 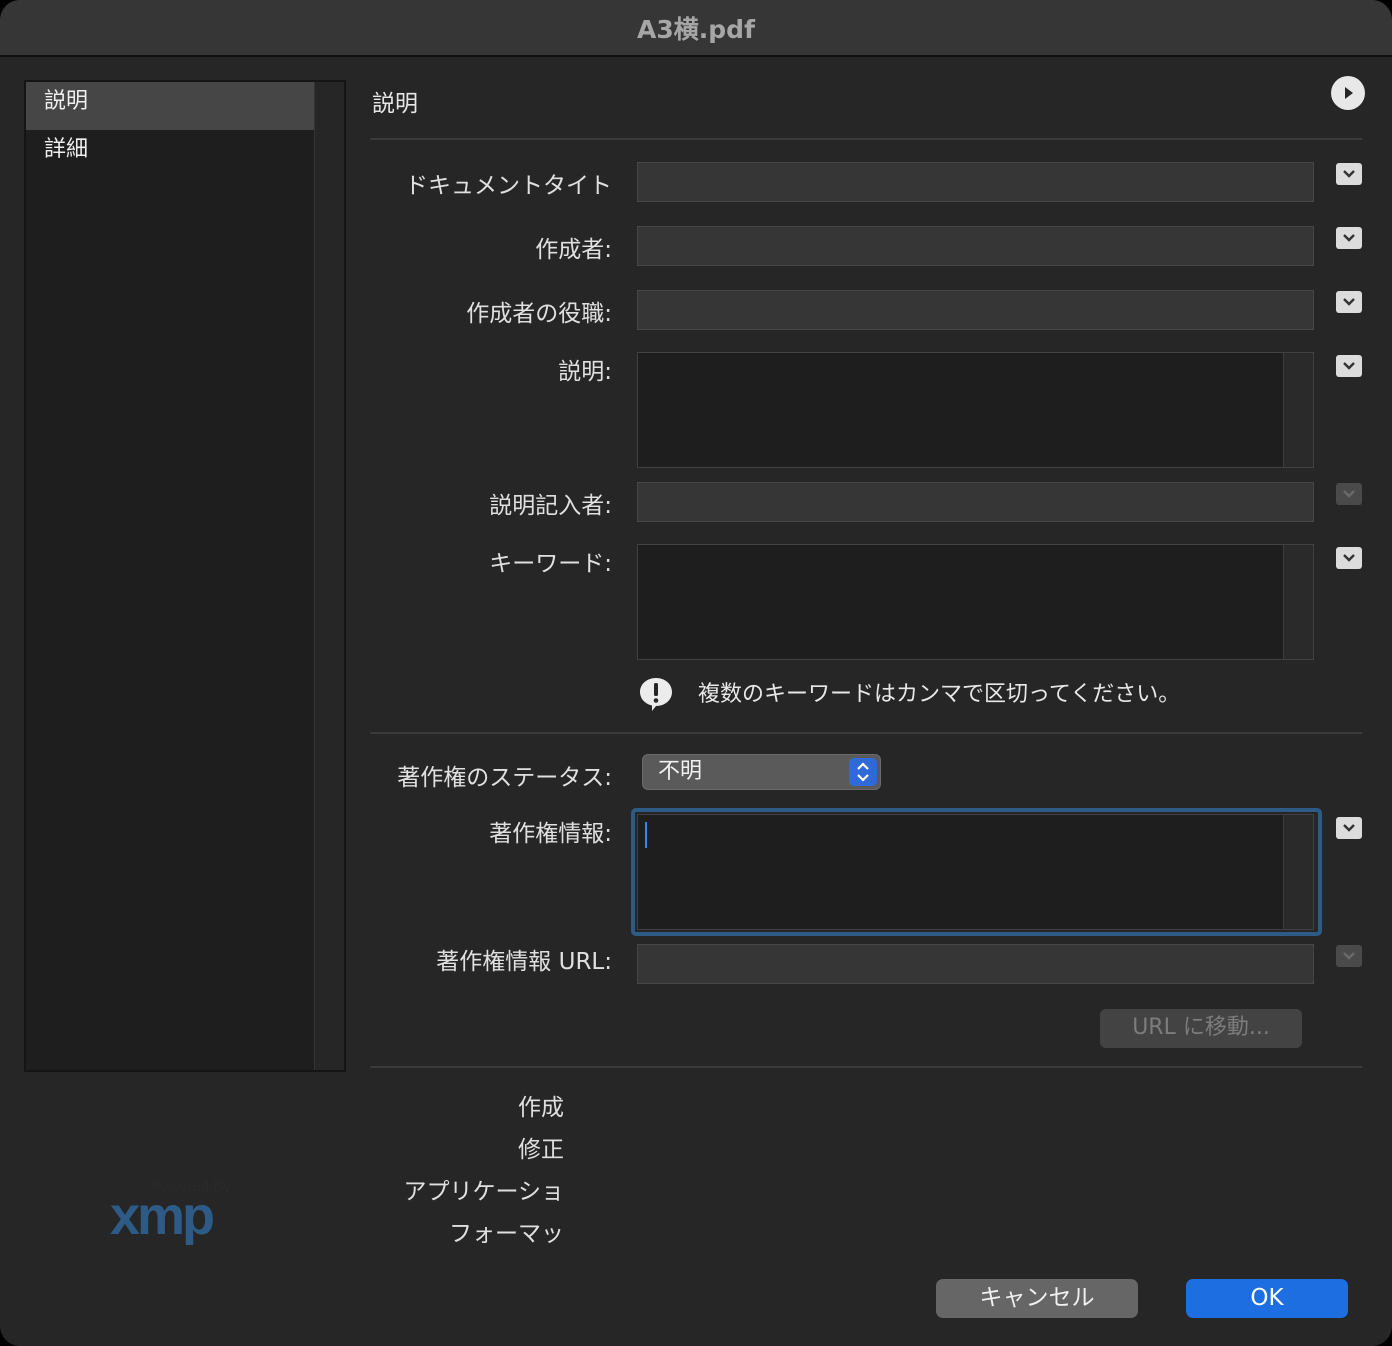 What do you see at coordinates (975, 182) in the screenshot?
I see `doc-title-input` at bounding box center [975, 182].